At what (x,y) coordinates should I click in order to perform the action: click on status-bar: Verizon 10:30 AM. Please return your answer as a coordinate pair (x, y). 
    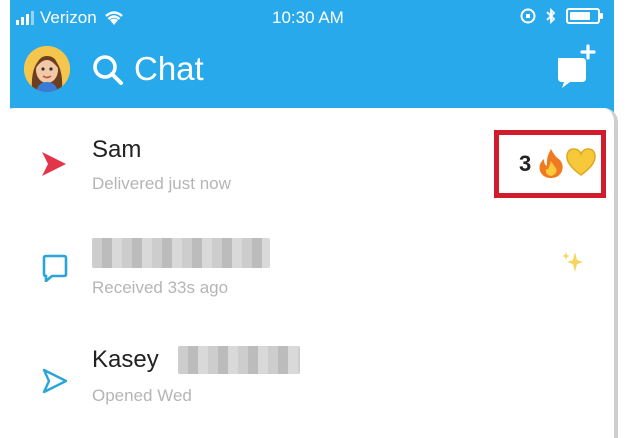
    Looking at the image, I should click on (312, 18).